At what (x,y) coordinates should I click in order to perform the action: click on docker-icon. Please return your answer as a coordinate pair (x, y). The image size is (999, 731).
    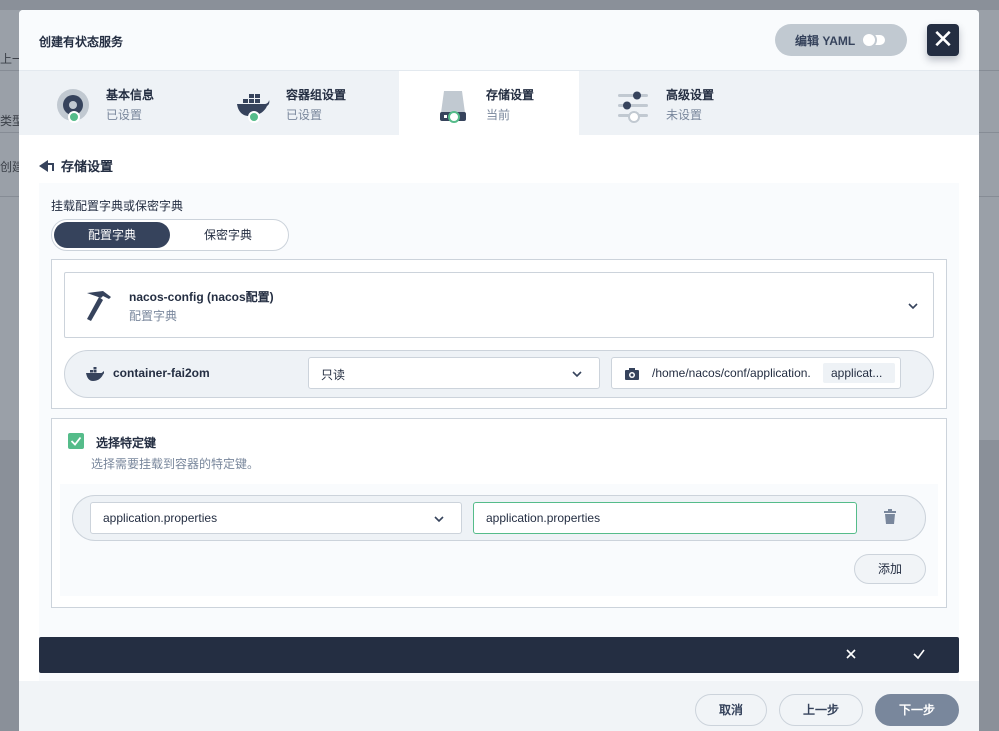
    Looking at the image, I should click on (95, 374).